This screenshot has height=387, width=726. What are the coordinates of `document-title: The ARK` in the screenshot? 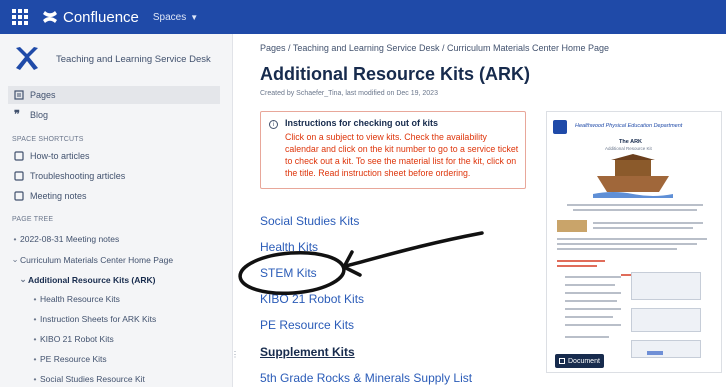 It's located at (631, 142).